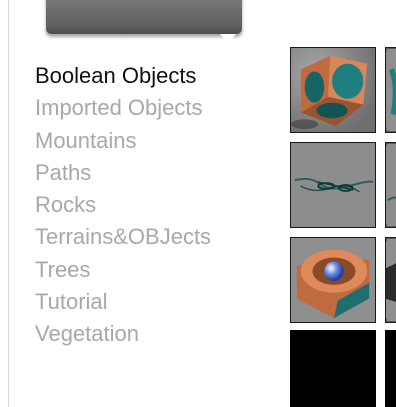 This screenshot has height=407, width=396. Describe the element at coordinates (144, 21) in the screenshot. I see `category-dropdown` at that location.